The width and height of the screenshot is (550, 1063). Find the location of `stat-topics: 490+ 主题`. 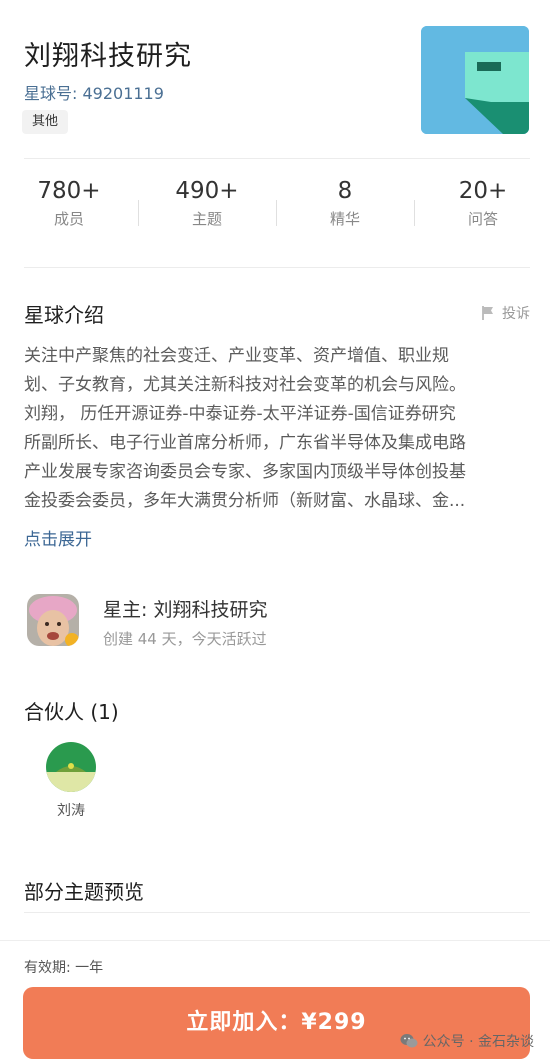

stat-topics: 490+ 主题 is located at coordinates (207, 203).